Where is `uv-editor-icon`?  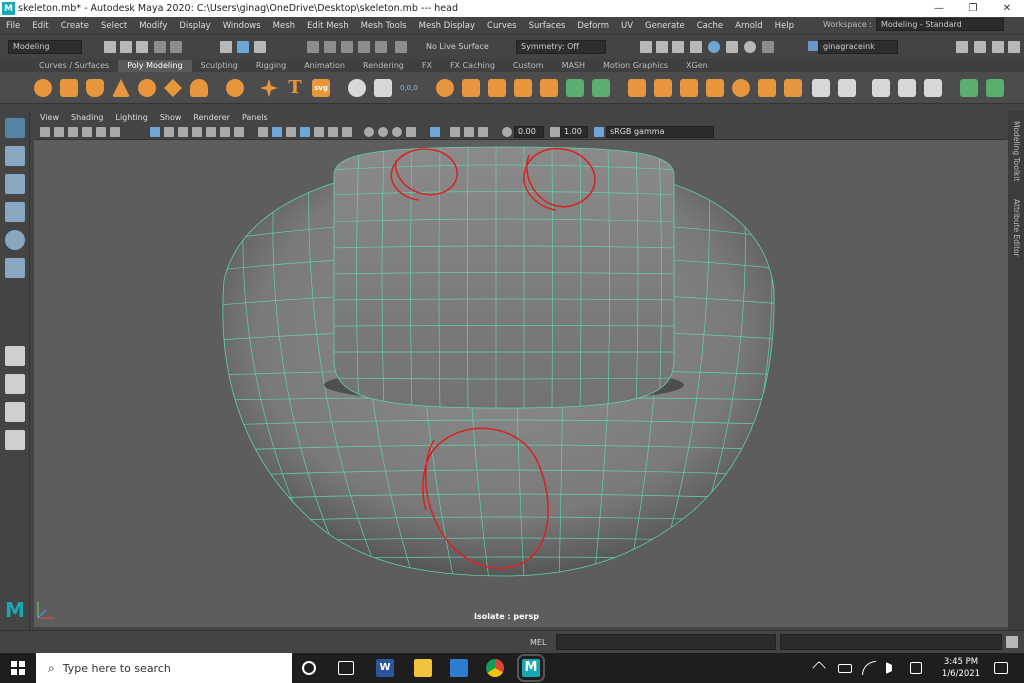 uv-editor-icon is located at coordinates (969, 88).